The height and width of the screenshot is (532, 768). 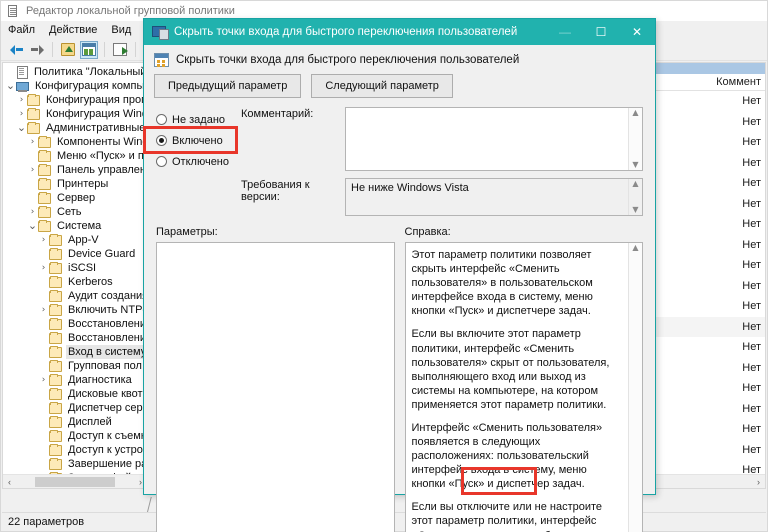 What do you see at coordinates (75, 296) in the screenshot?
I see `tree-node: Аудит создания` at bounding box center [75, 296].